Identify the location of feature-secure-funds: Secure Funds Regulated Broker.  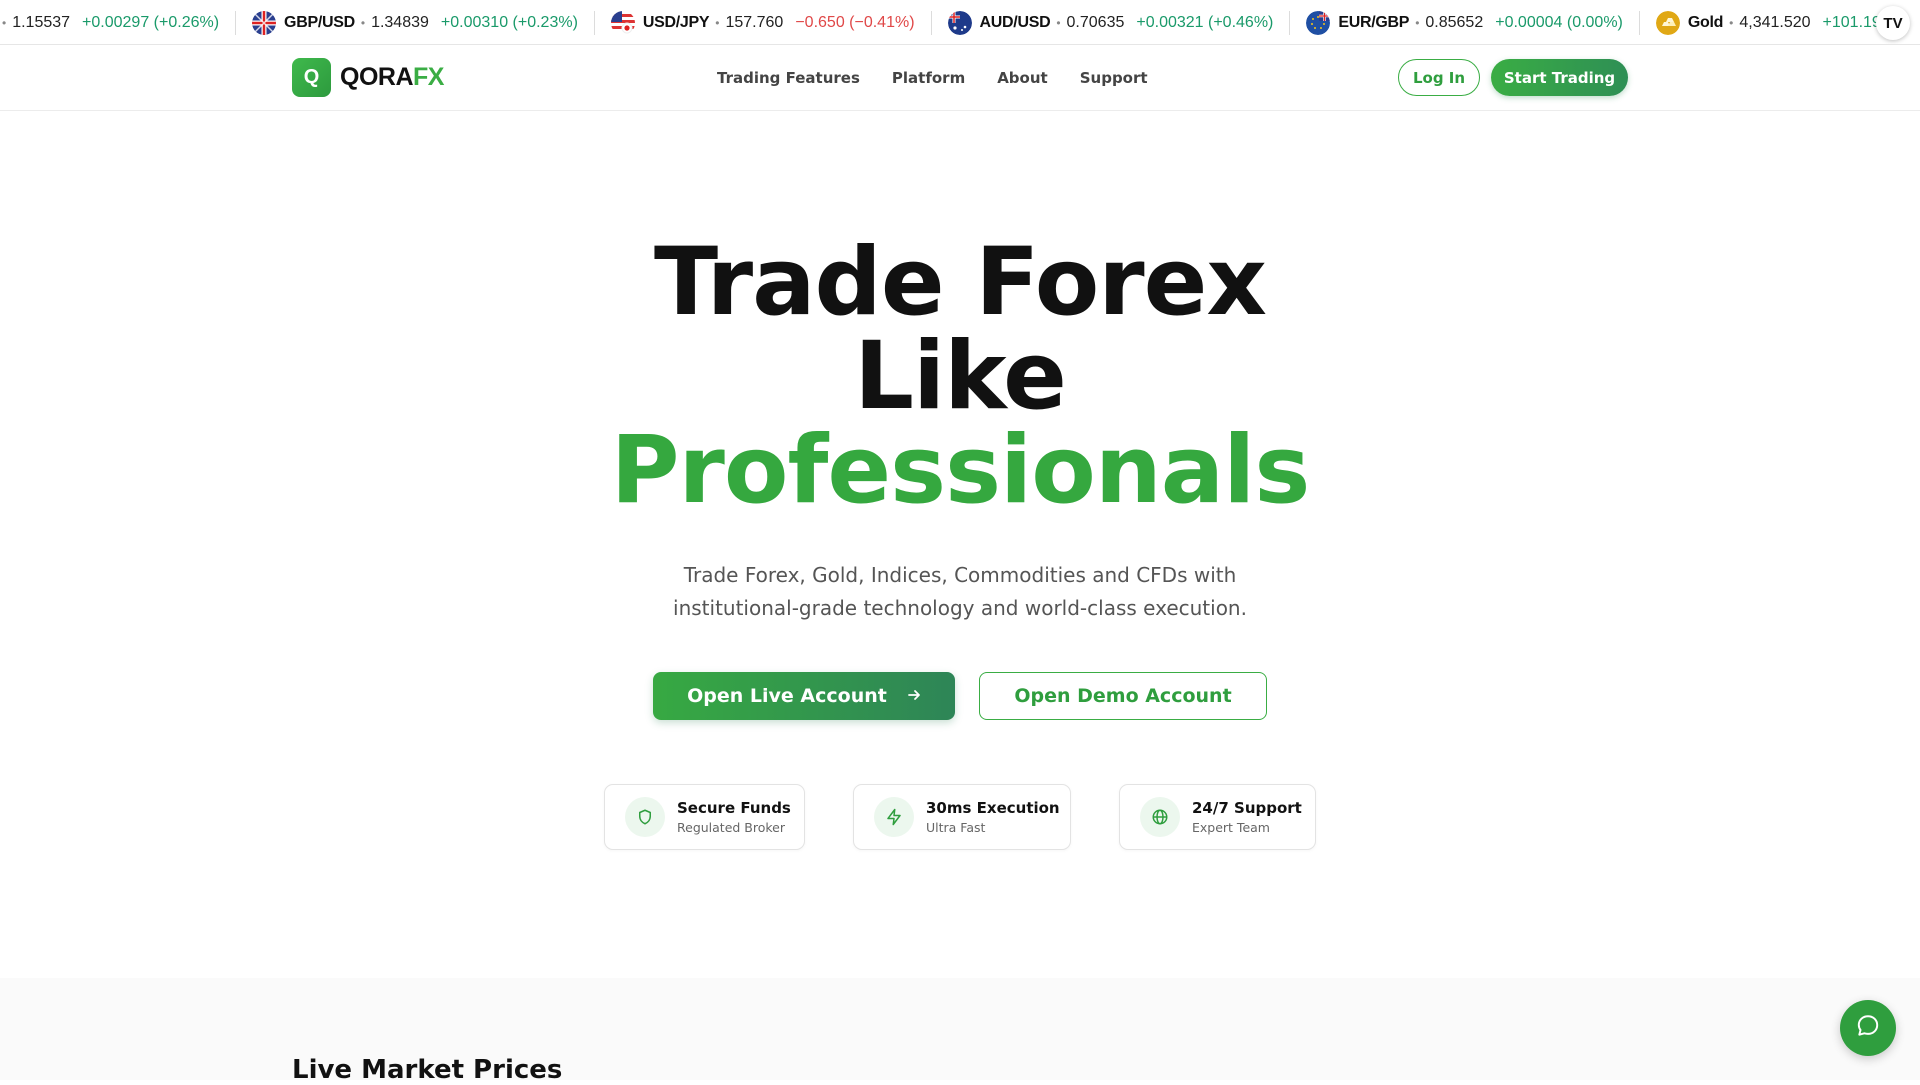
(704, 817).